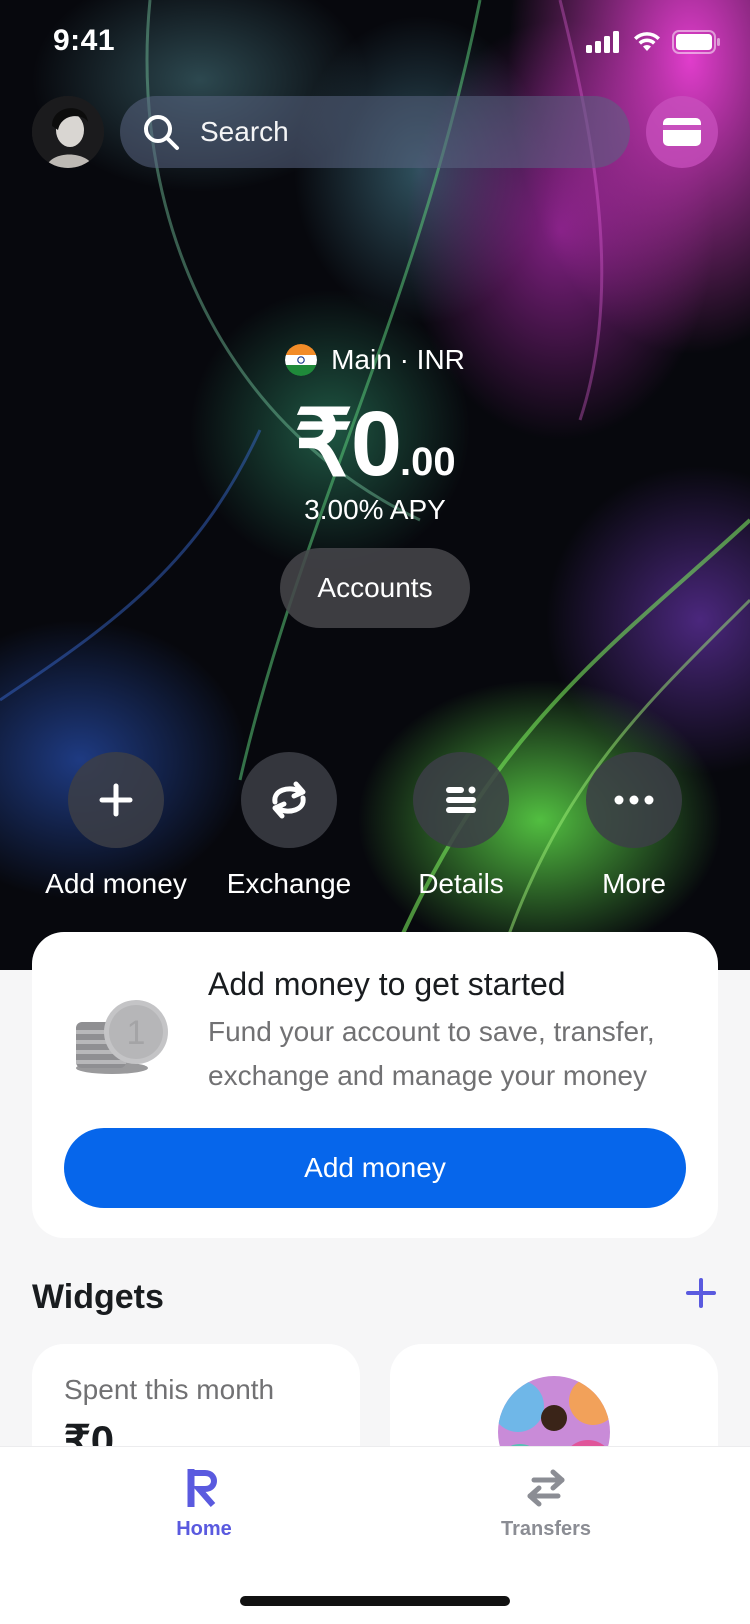 The height and width of the screenshot is (1624, 750). I want to click on balance-amount: ₹0.00, so click(375, 443).